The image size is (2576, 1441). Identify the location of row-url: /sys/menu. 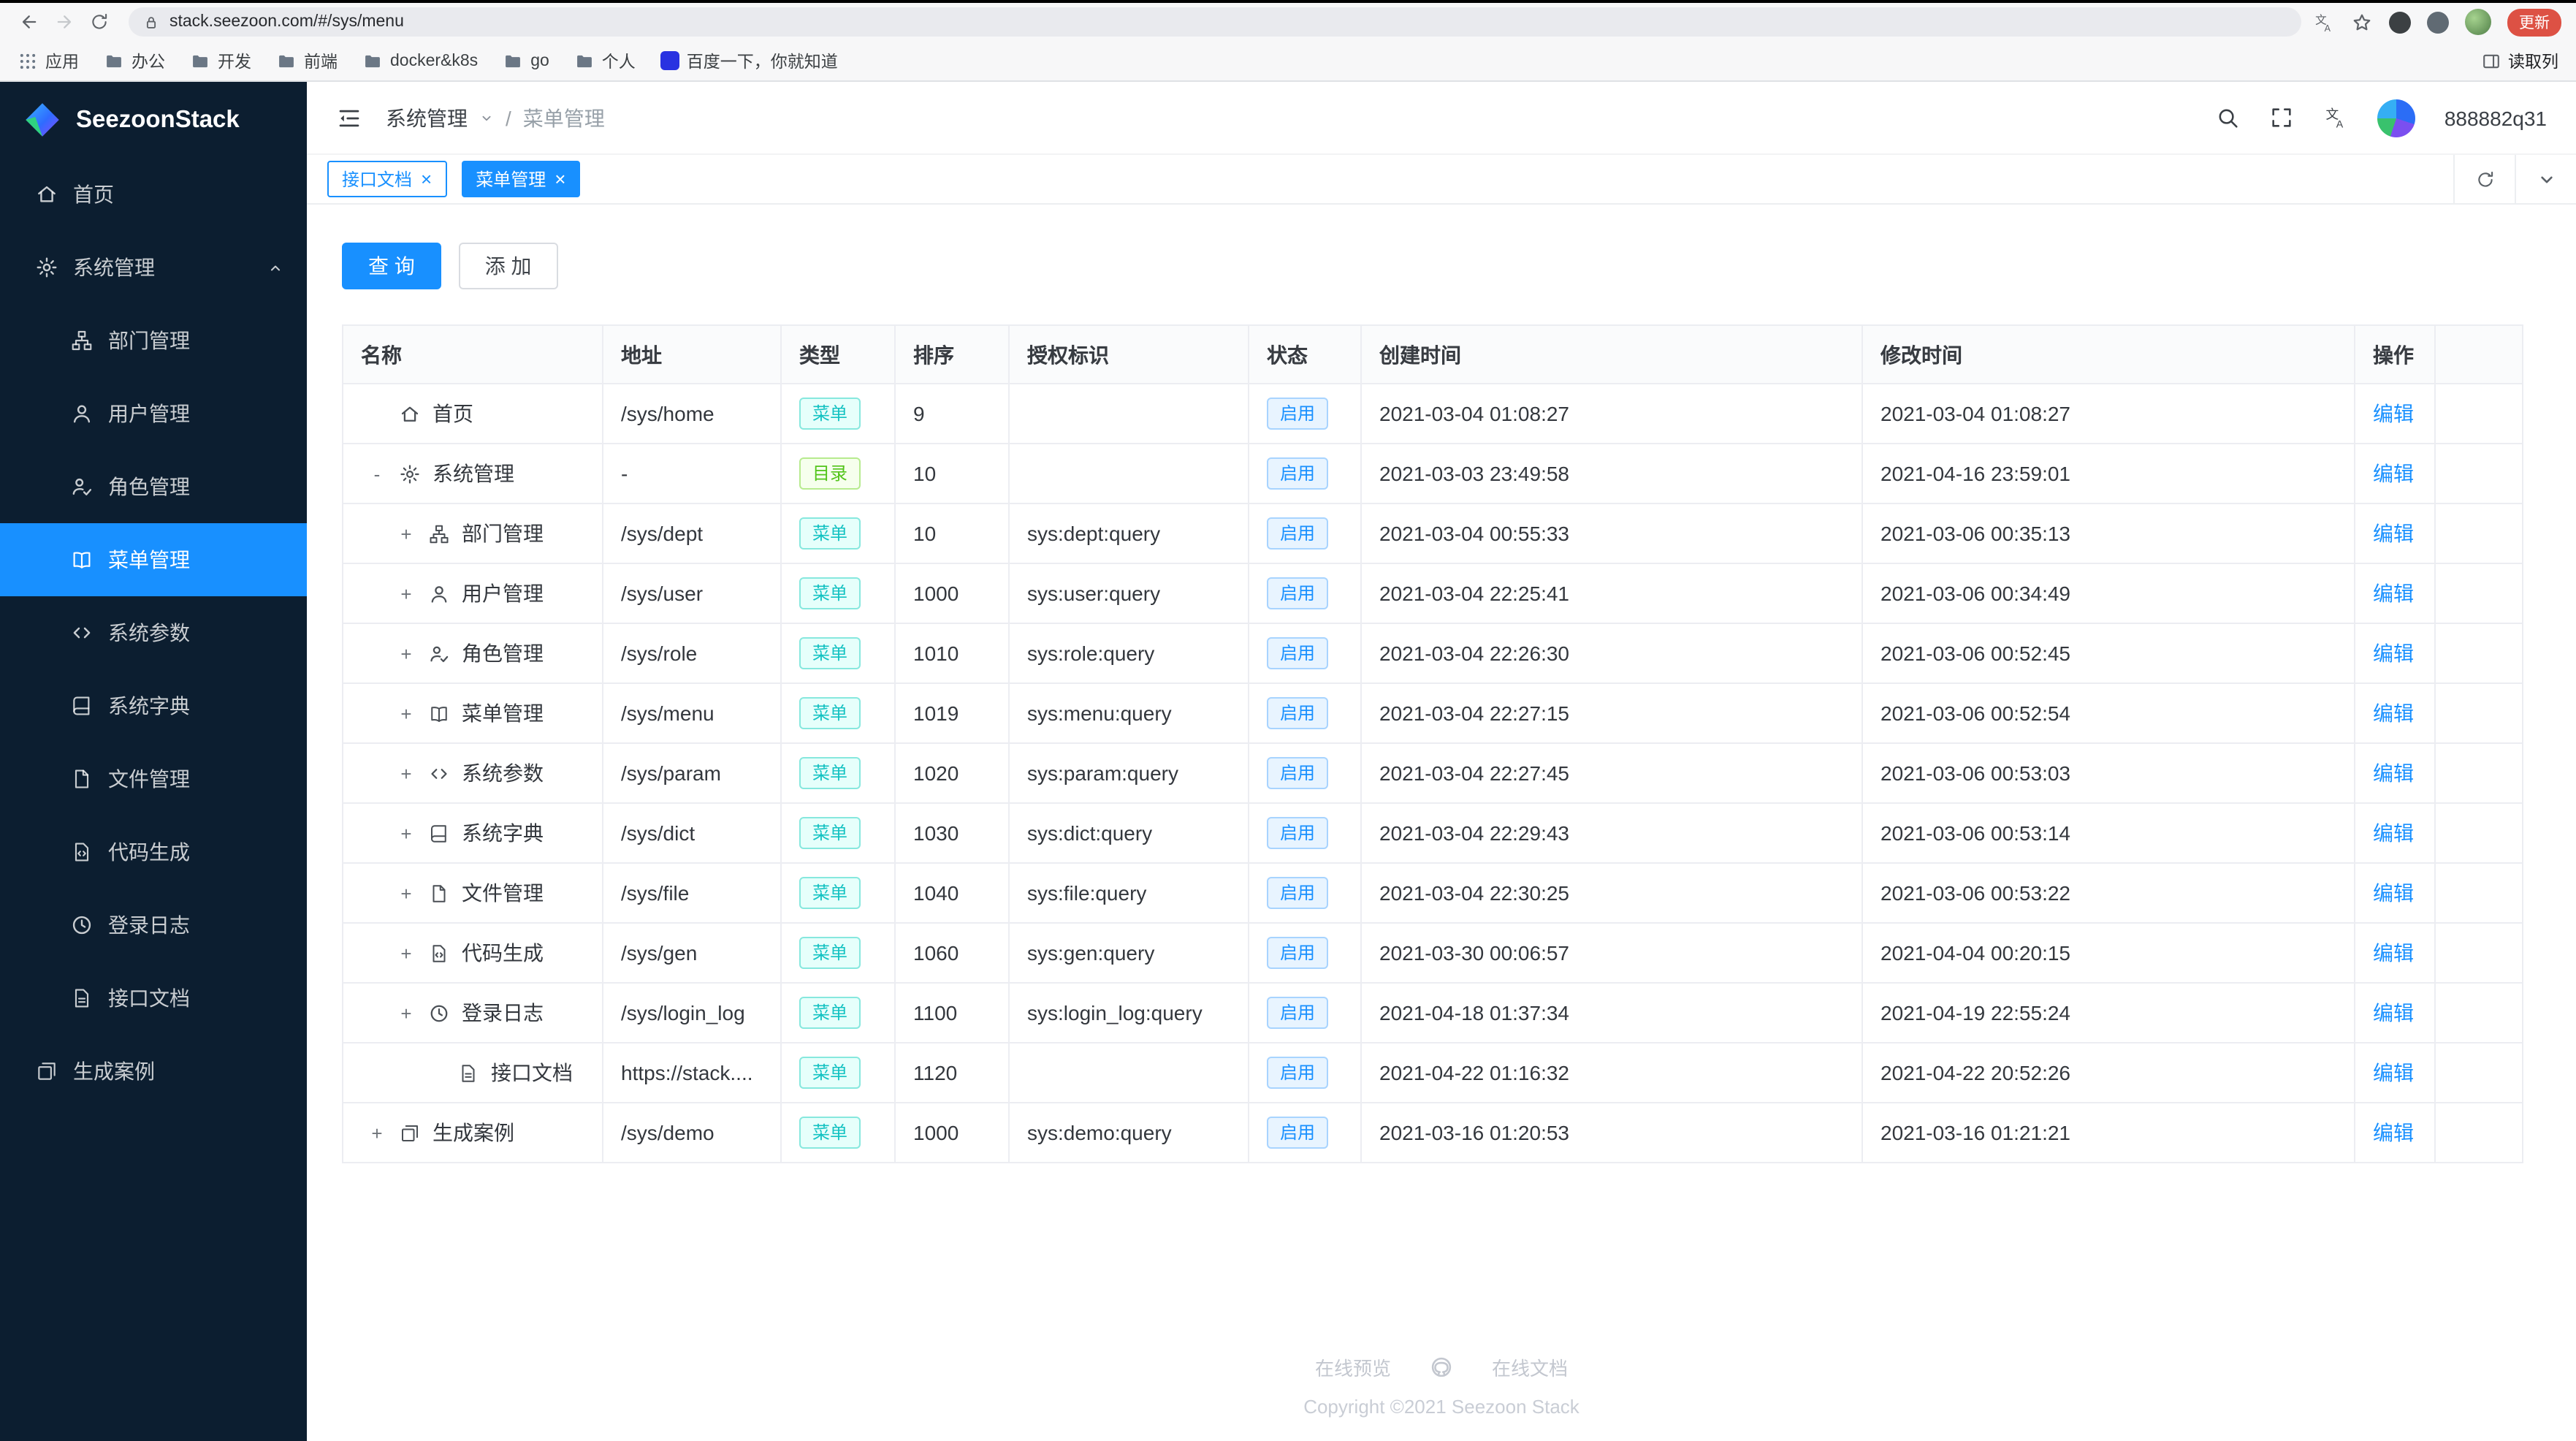
(692, 713).